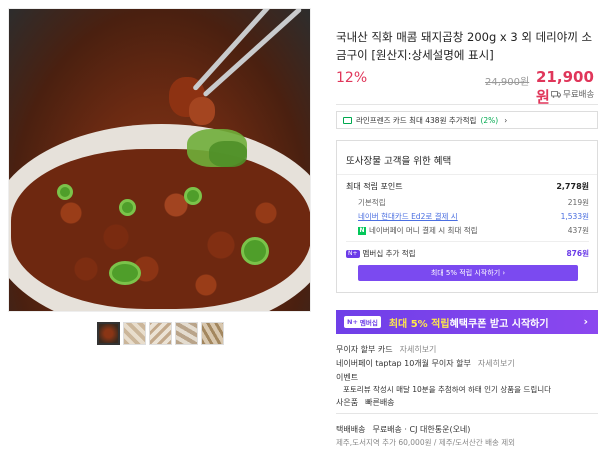 Image resolution: width=600 pixels, height=457 pixels. I want to click on chopstick, so click(237, 50).